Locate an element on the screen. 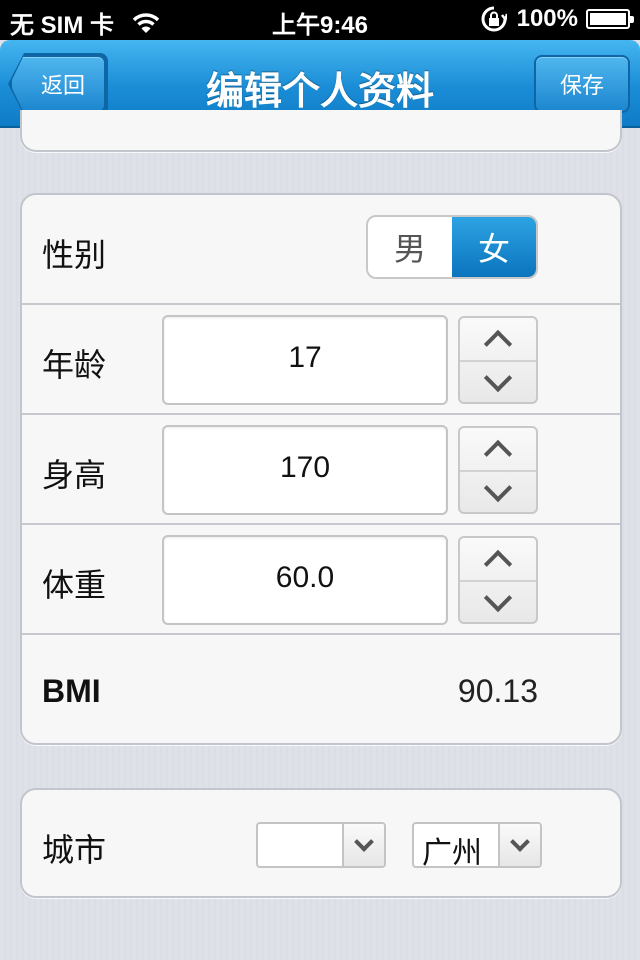  battery-percent: 100% is located at coordinates (547, 18).